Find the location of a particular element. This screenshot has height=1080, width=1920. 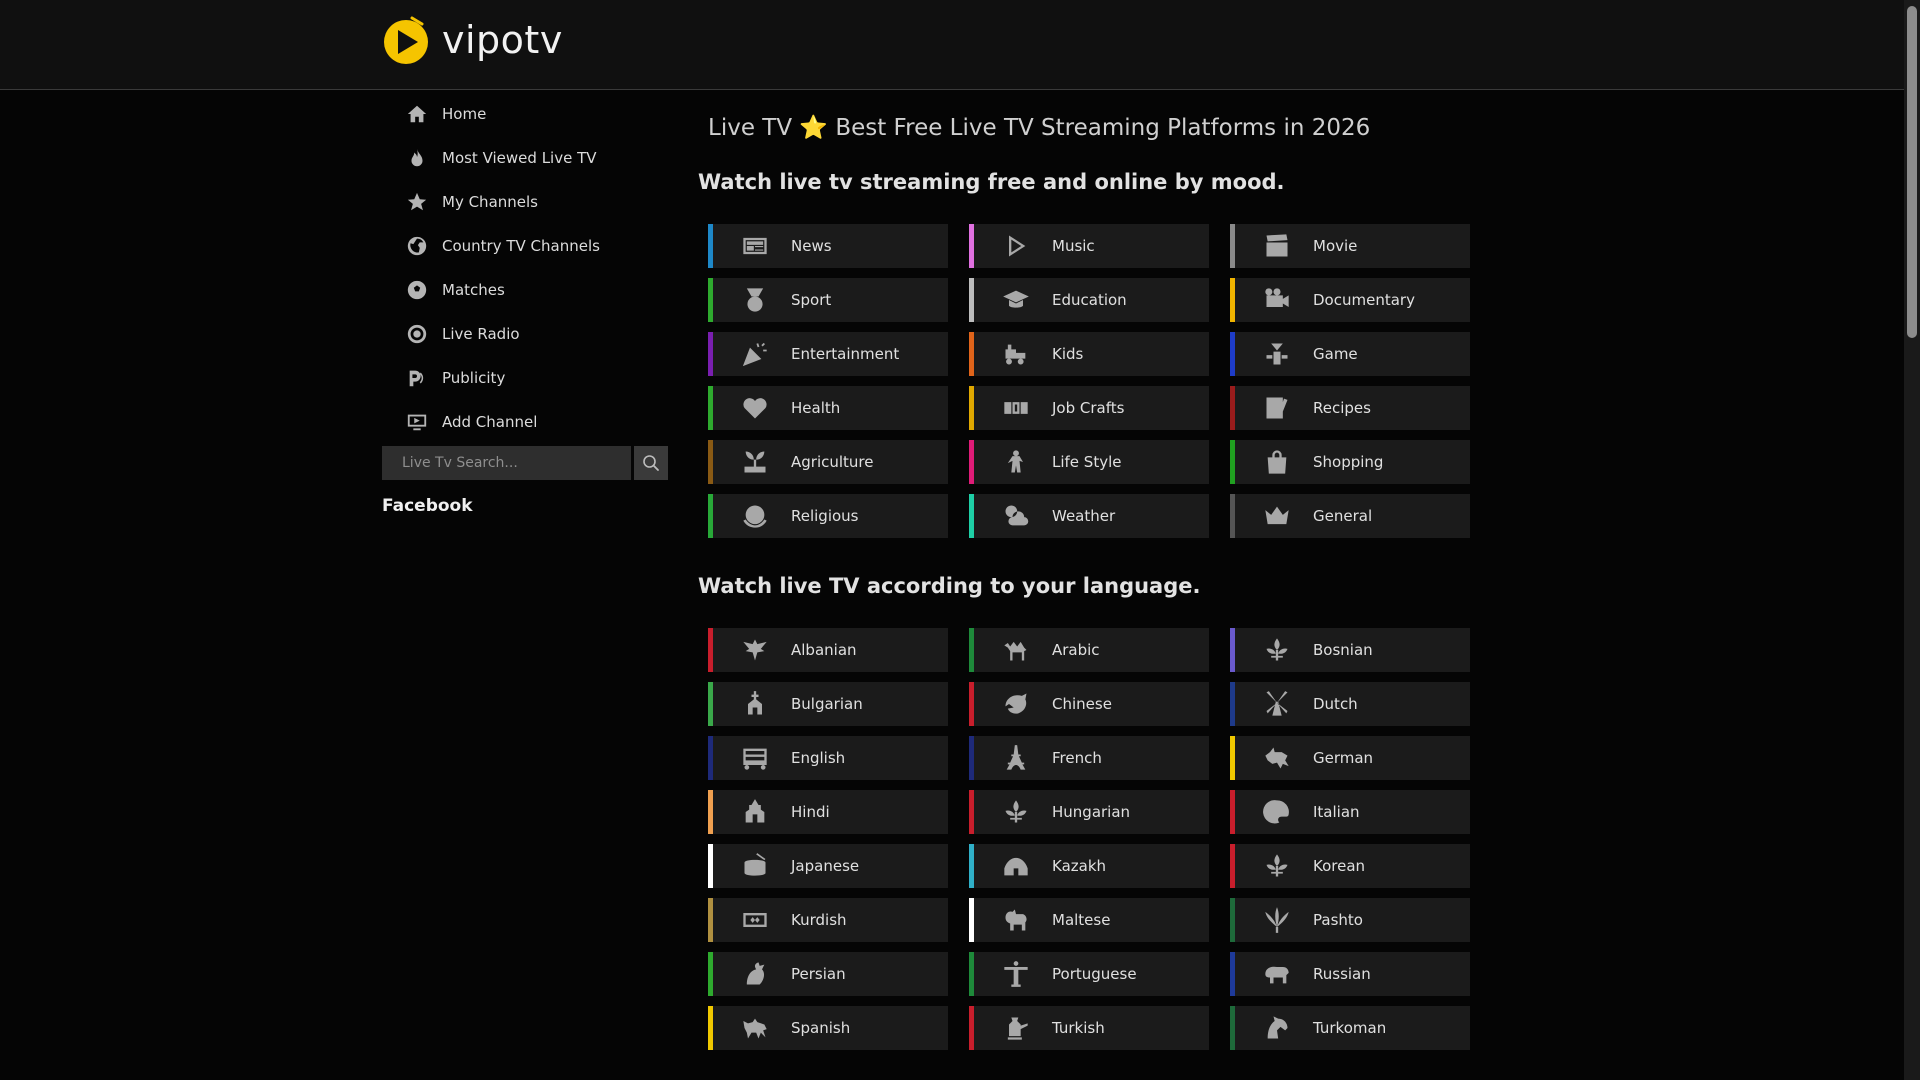

mood-tile-sport: Sport is located at coordinates (828, 300).